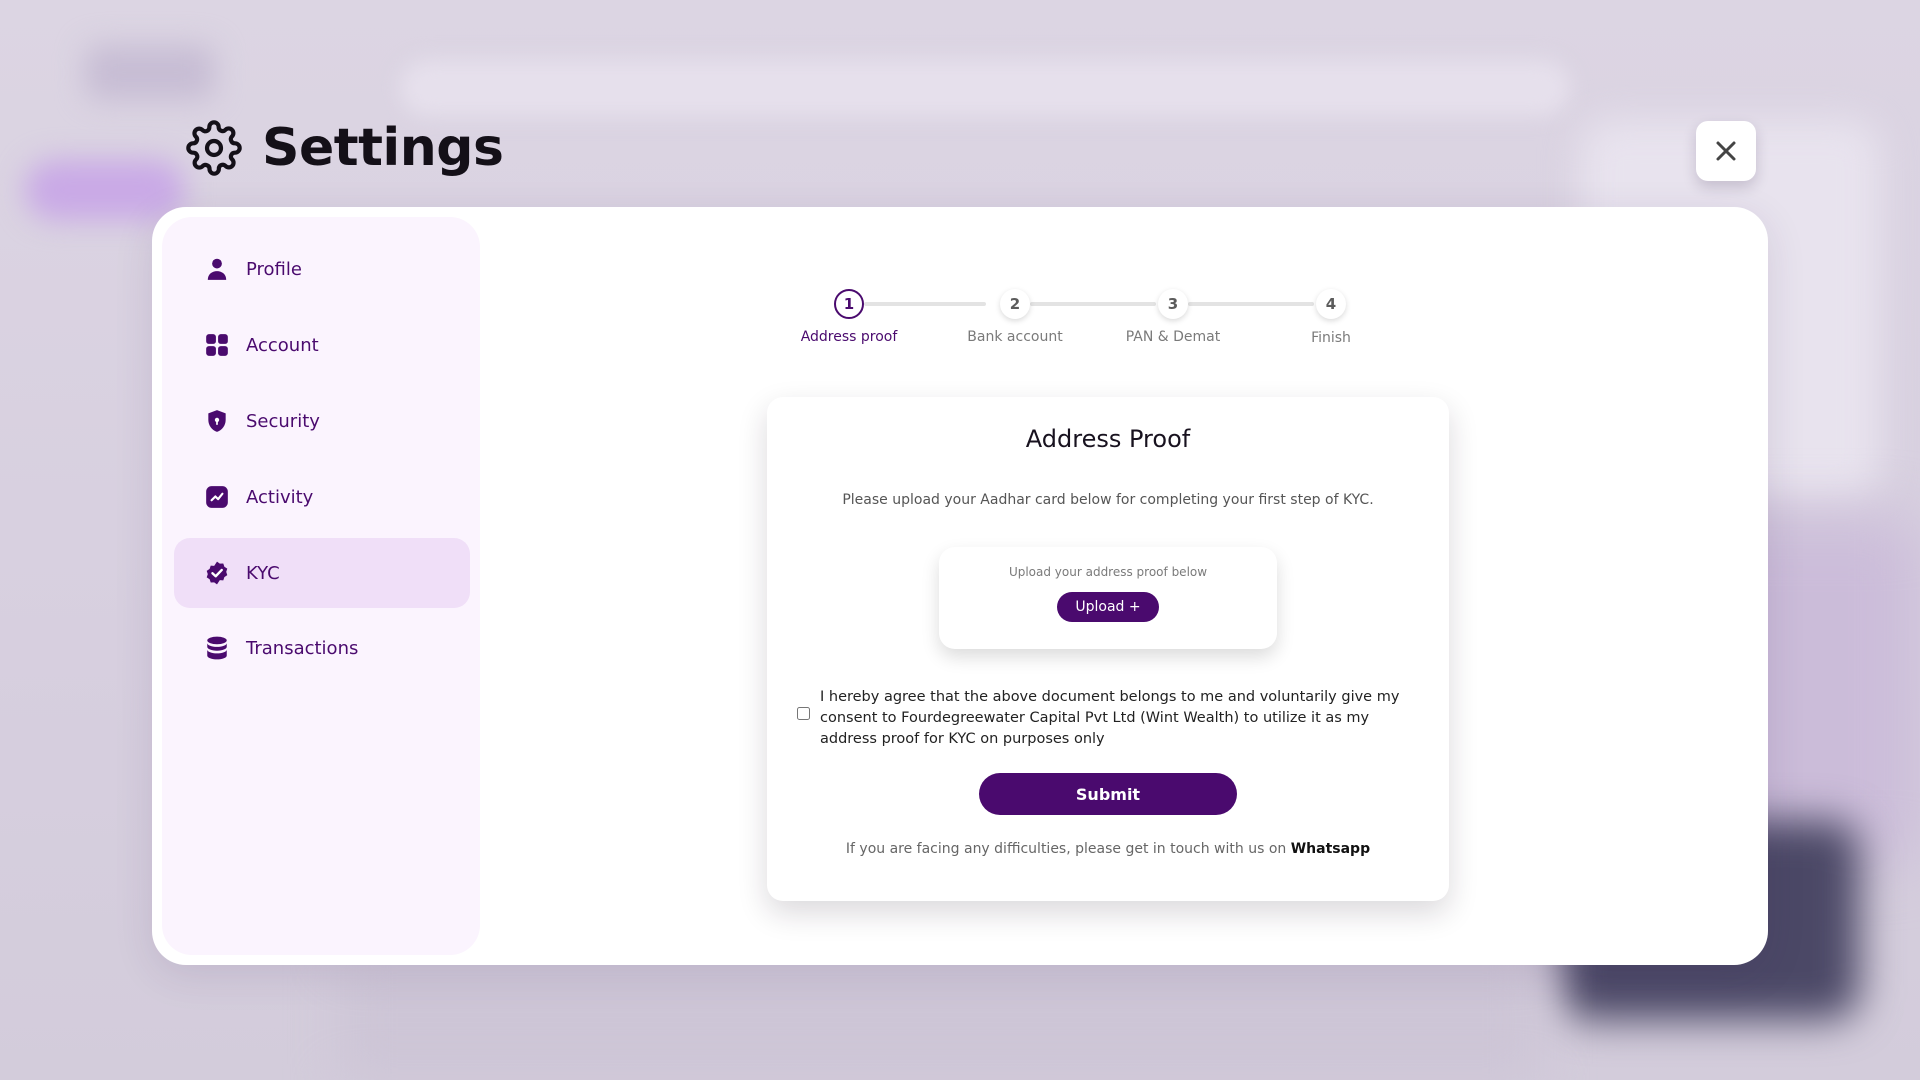 The image size is (1920, 1080). I want to click on whatsapp-link: Whatsapp, so click(1330, 849).